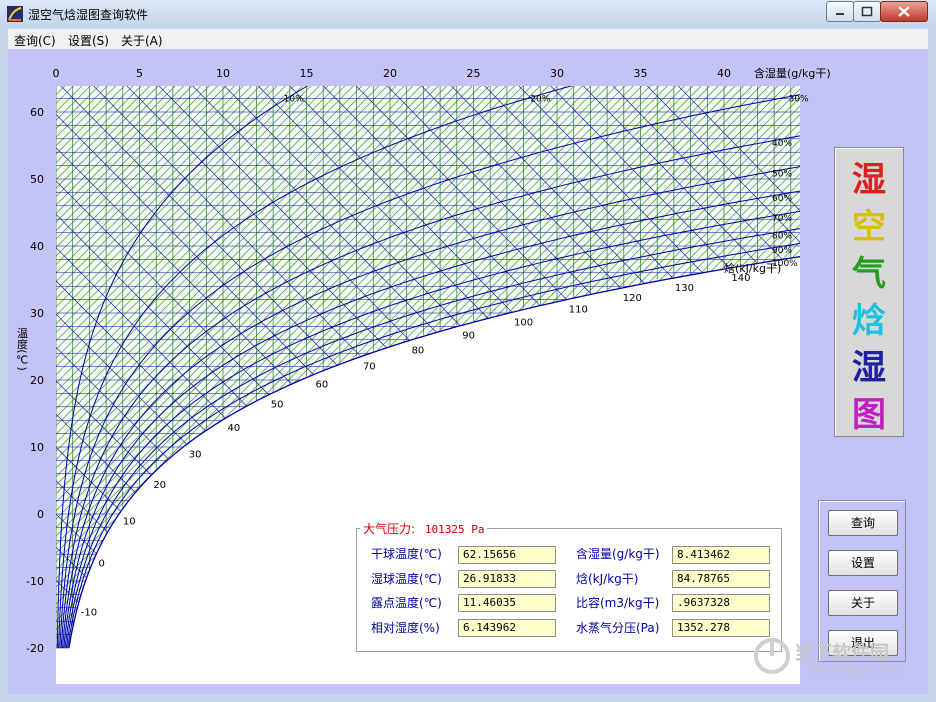  What do you see at coordinates (792, 73) in the screenshot?
I see `x-axis-label: 含湿量(g/kg干)` at bounding box center [792, 73].